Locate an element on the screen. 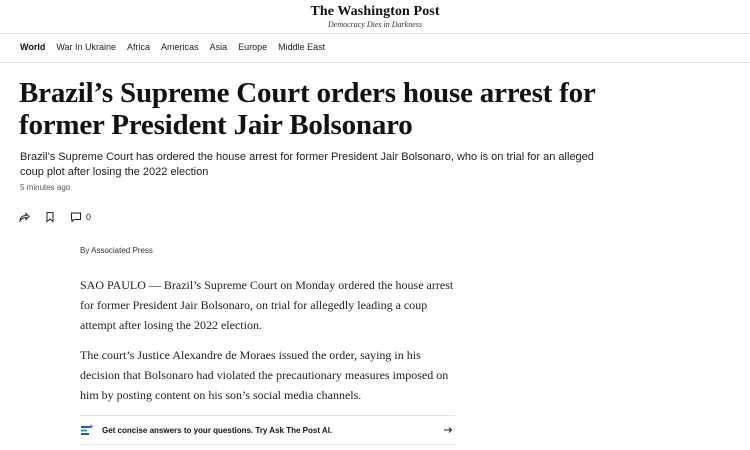  comments-button: 0 is located at coordinates (80, 217).